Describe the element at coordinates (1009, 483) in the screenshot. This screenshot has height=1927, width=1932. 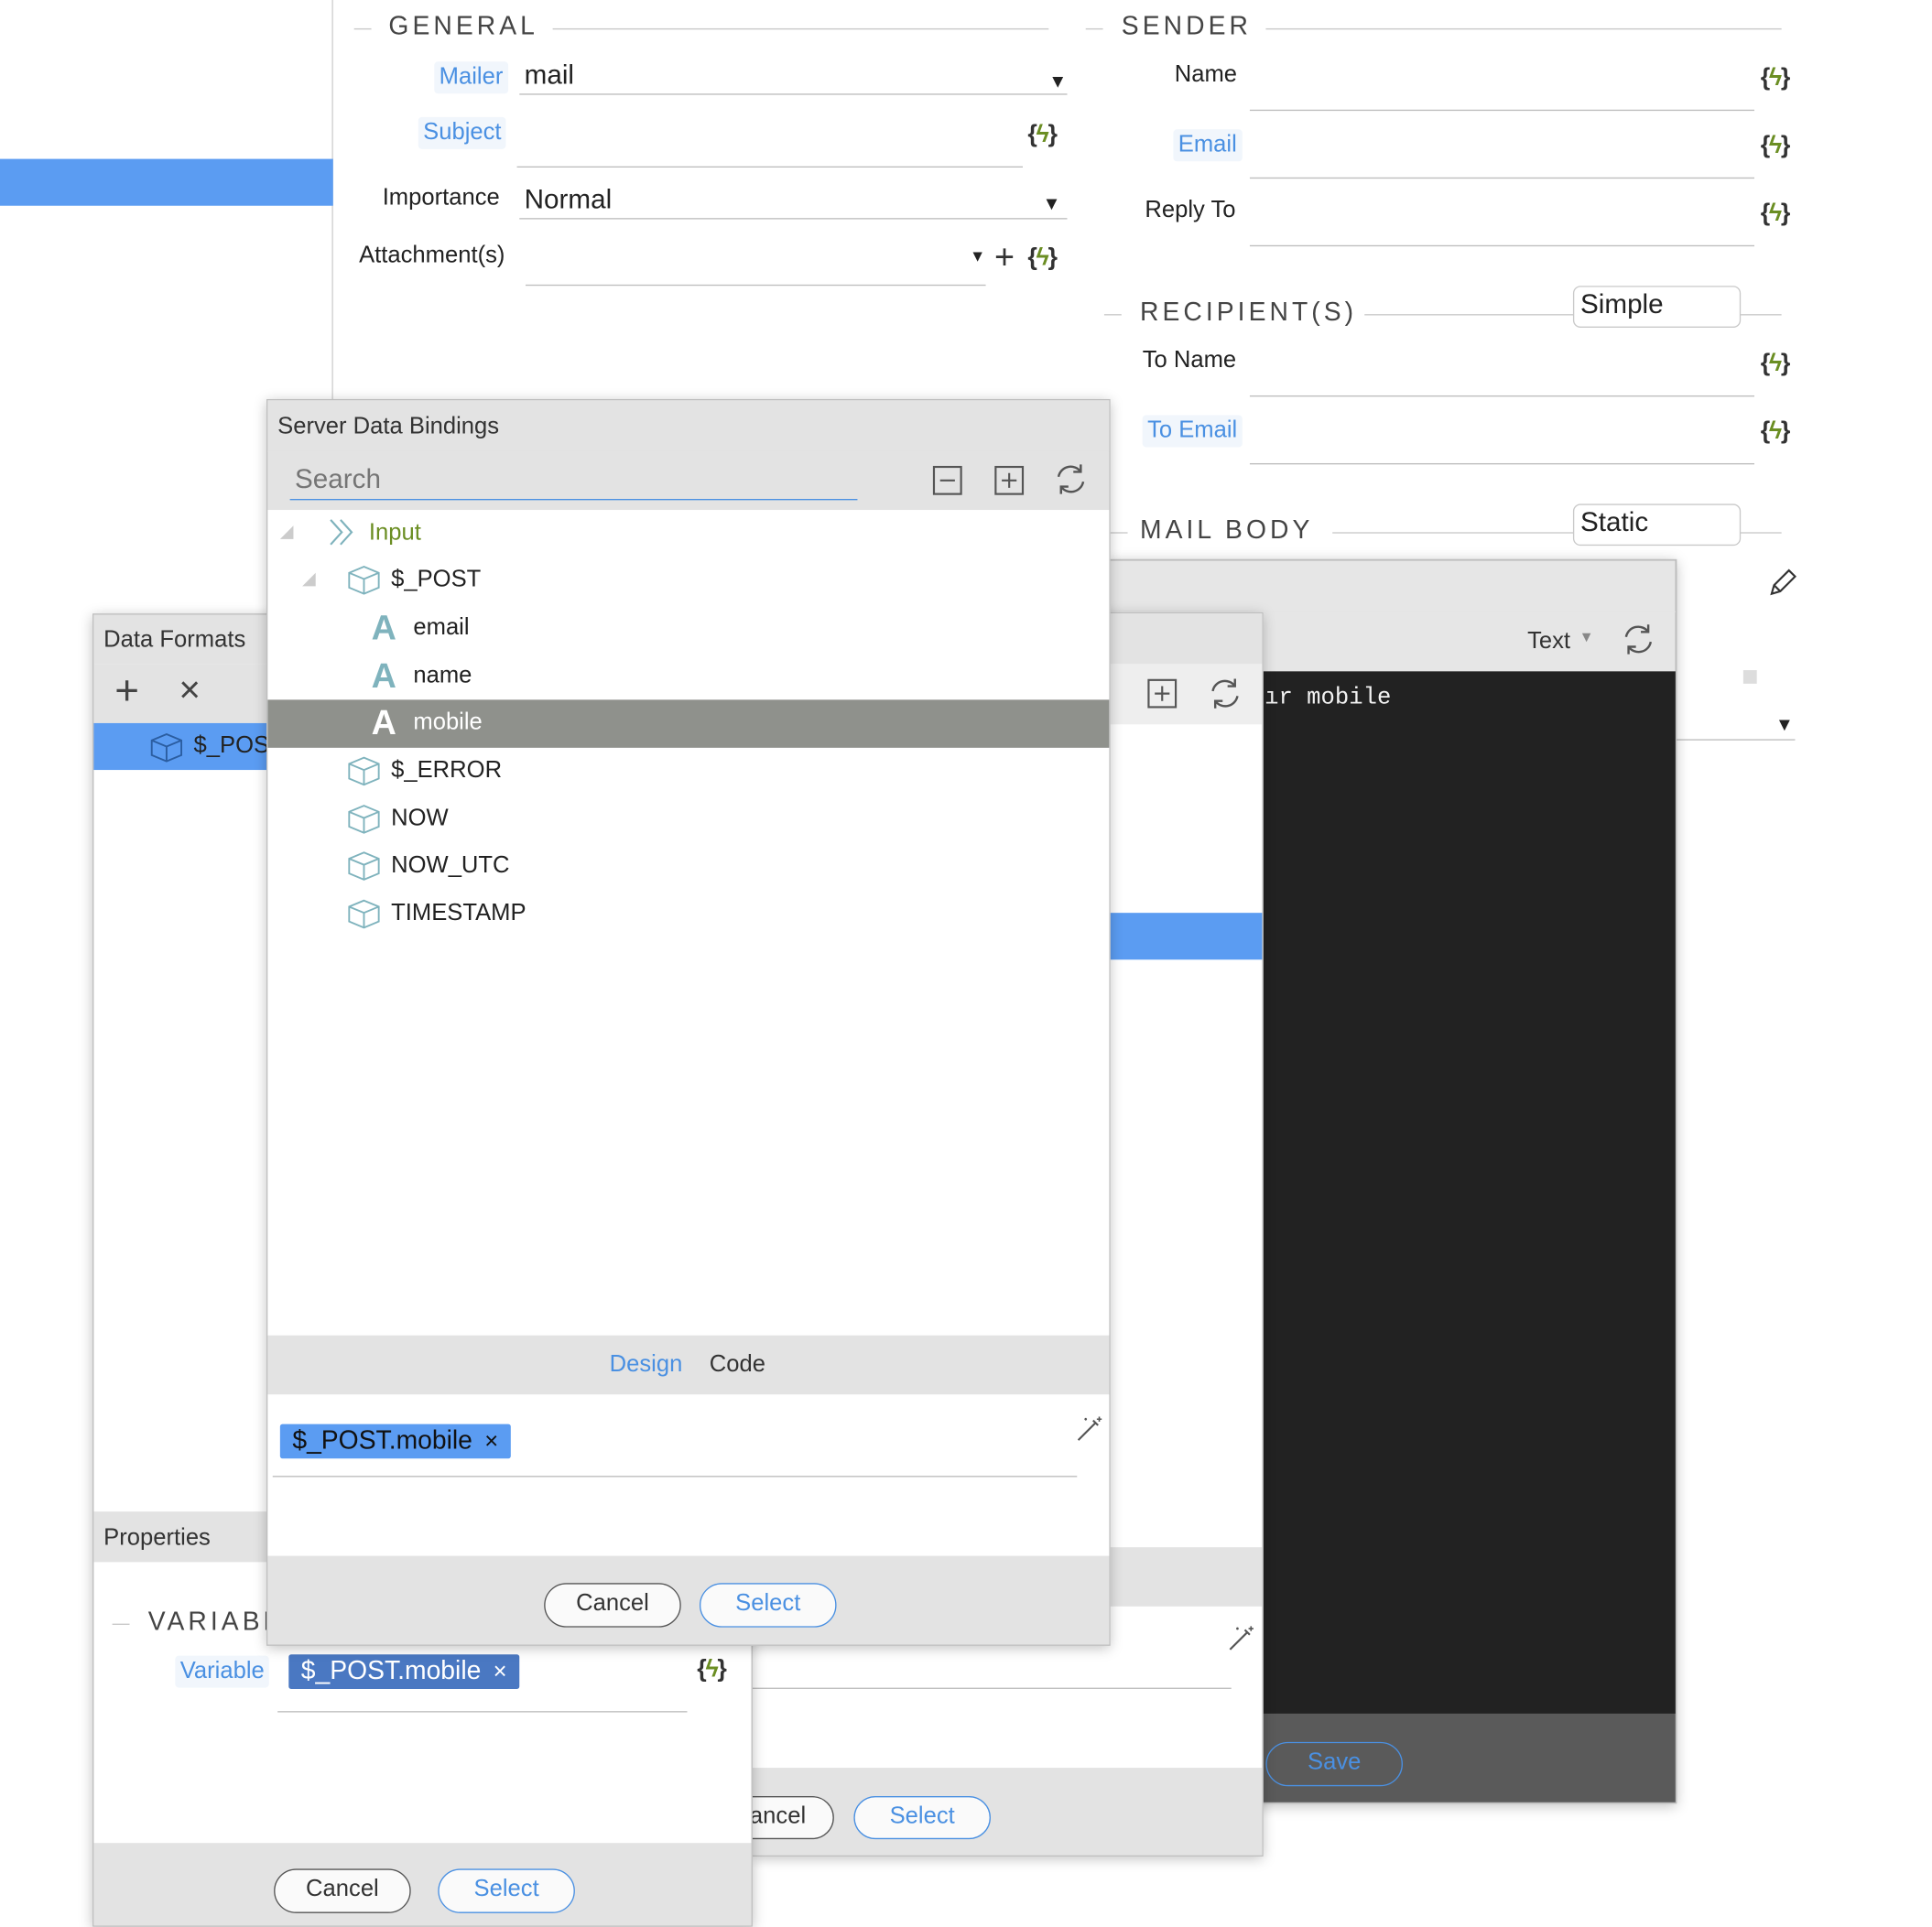
I see `expand-all-icon` at that location.